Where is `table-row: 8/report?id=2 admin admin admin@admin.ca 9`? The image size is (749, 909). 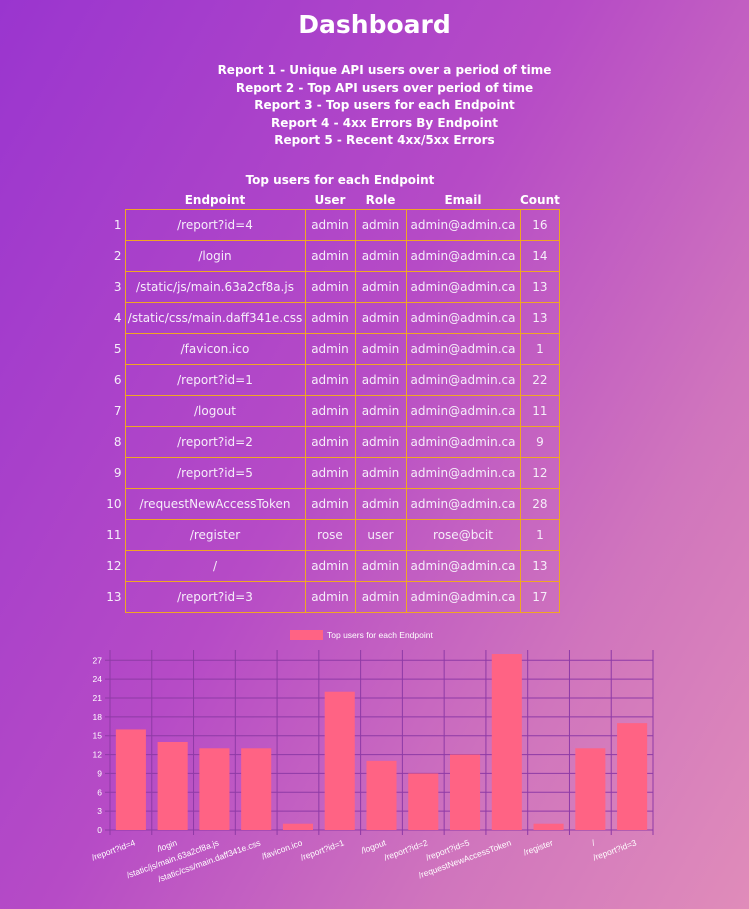 table-row: 8/report?id=2 admin admin admin@admin.ca 9 is located at coordinates (332, 442).